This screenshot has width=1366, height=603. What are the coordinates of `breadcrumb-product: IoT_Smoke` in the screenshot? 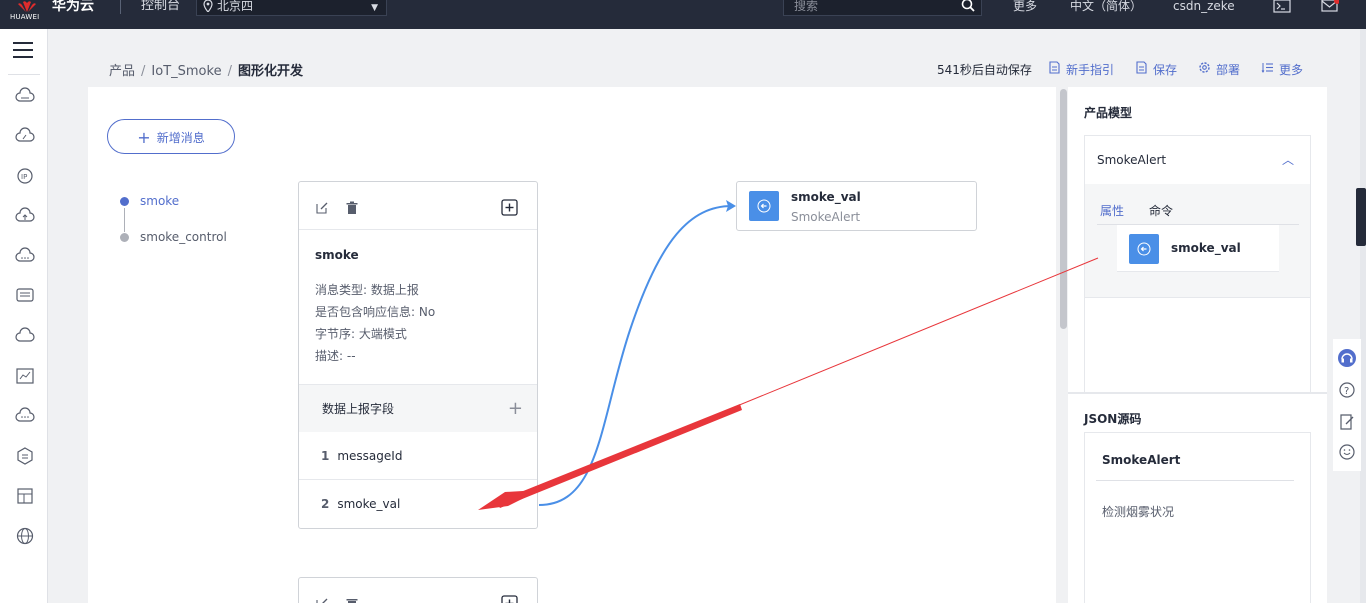 It's located at (186, 71).